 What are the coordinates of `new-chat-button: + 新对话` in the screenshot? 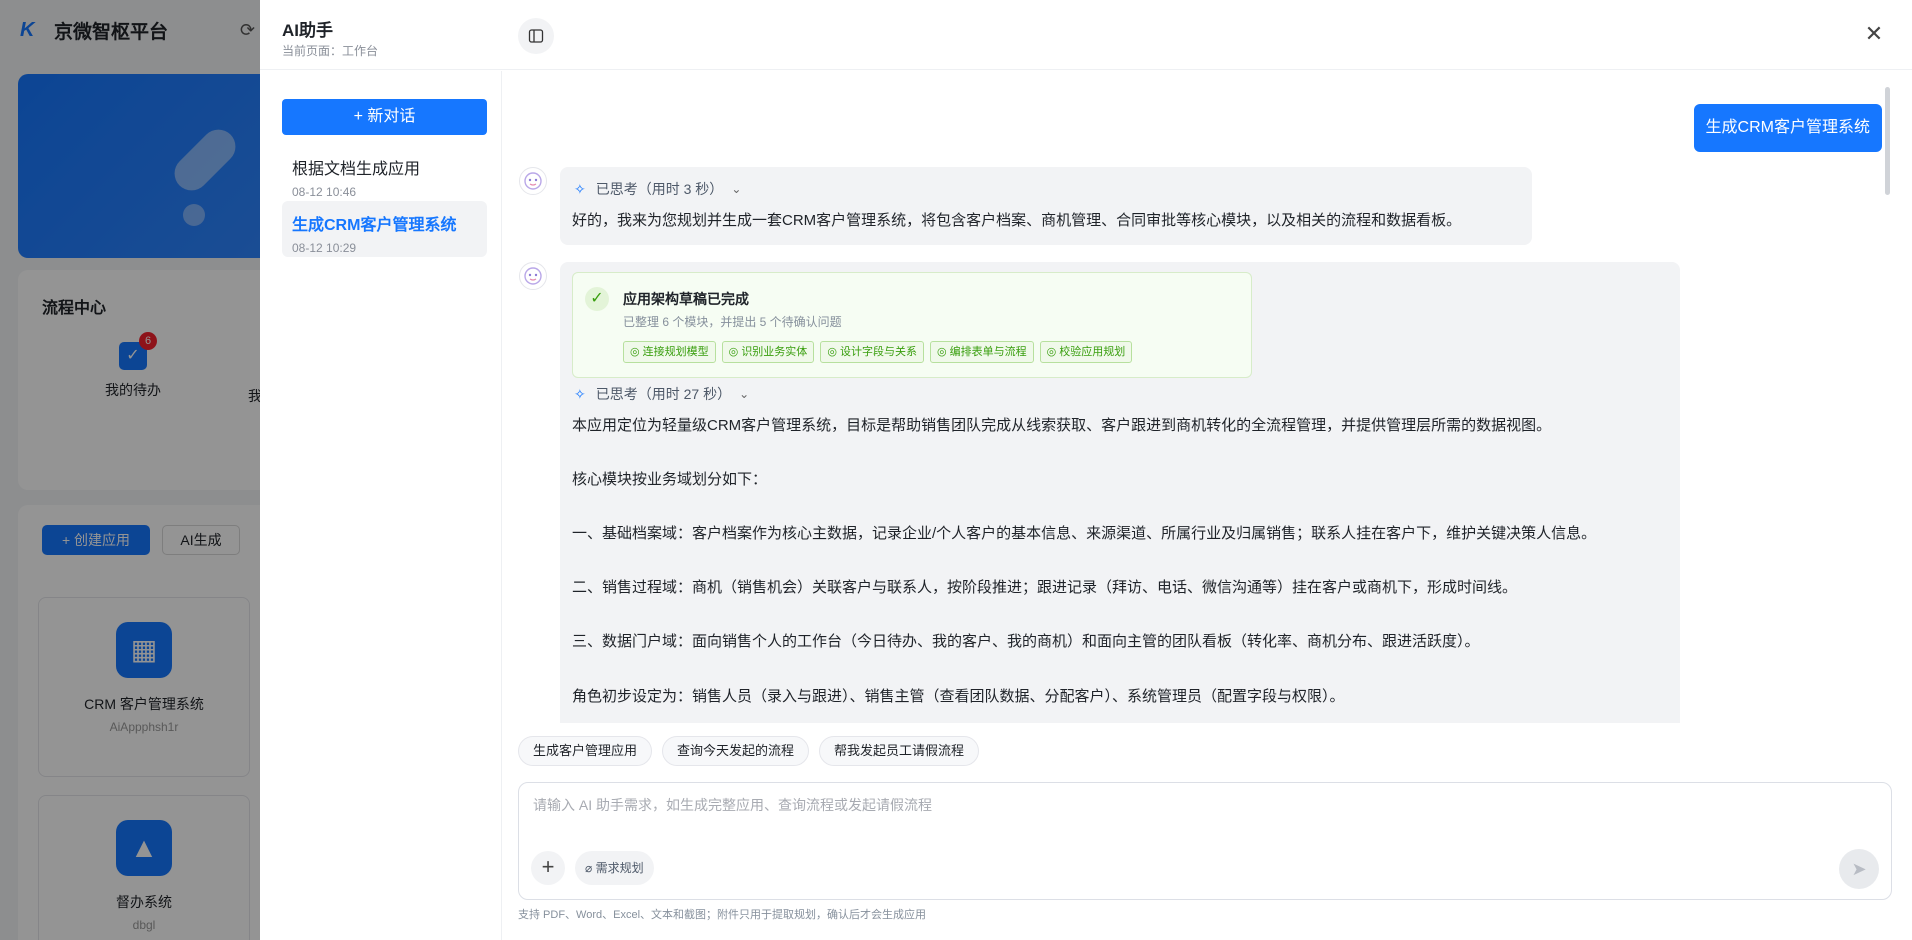 It's located at (384, 117).